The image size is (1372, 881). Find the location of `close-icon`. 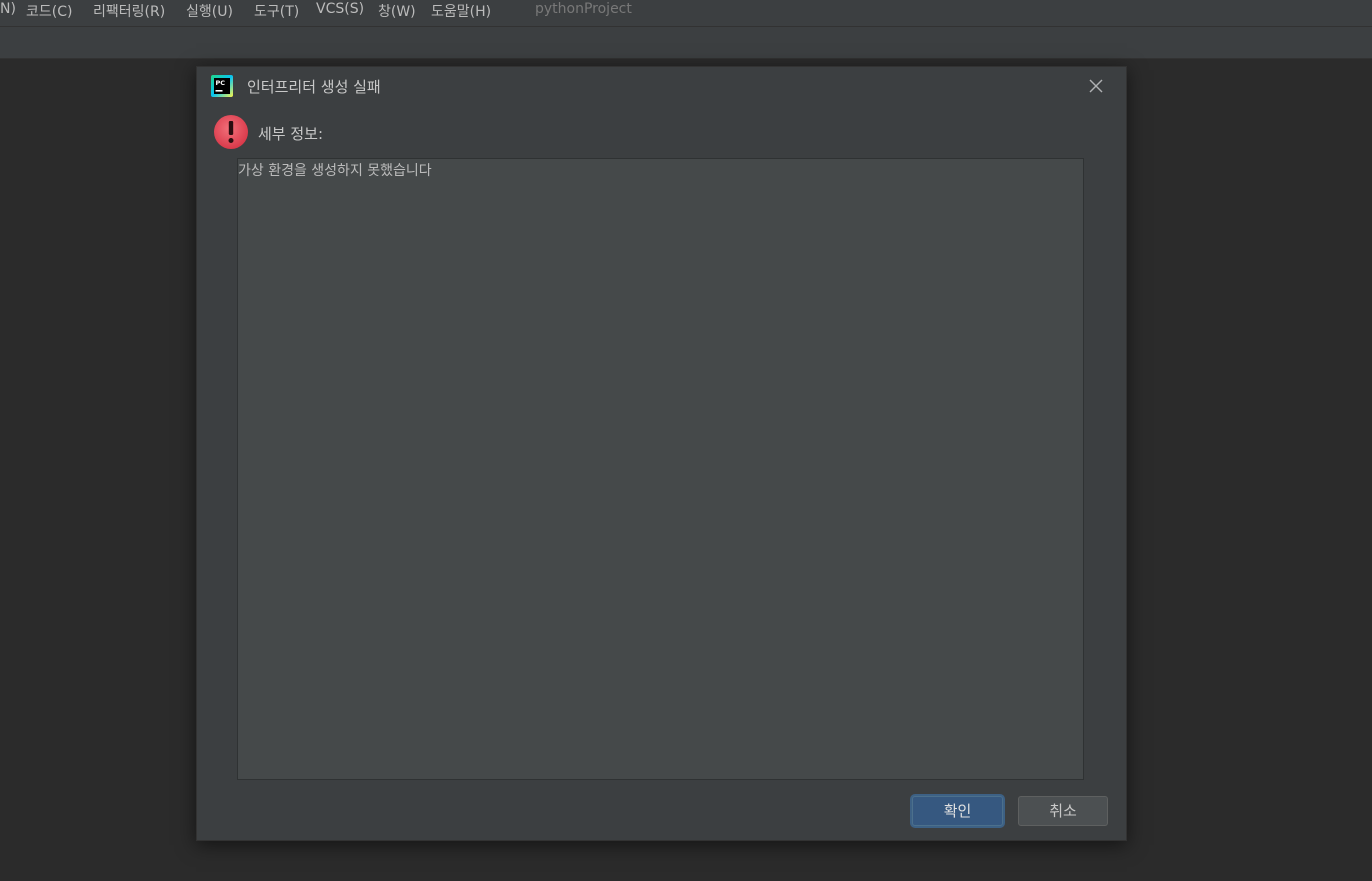

close-icon is located at coordinates (1096, 86).